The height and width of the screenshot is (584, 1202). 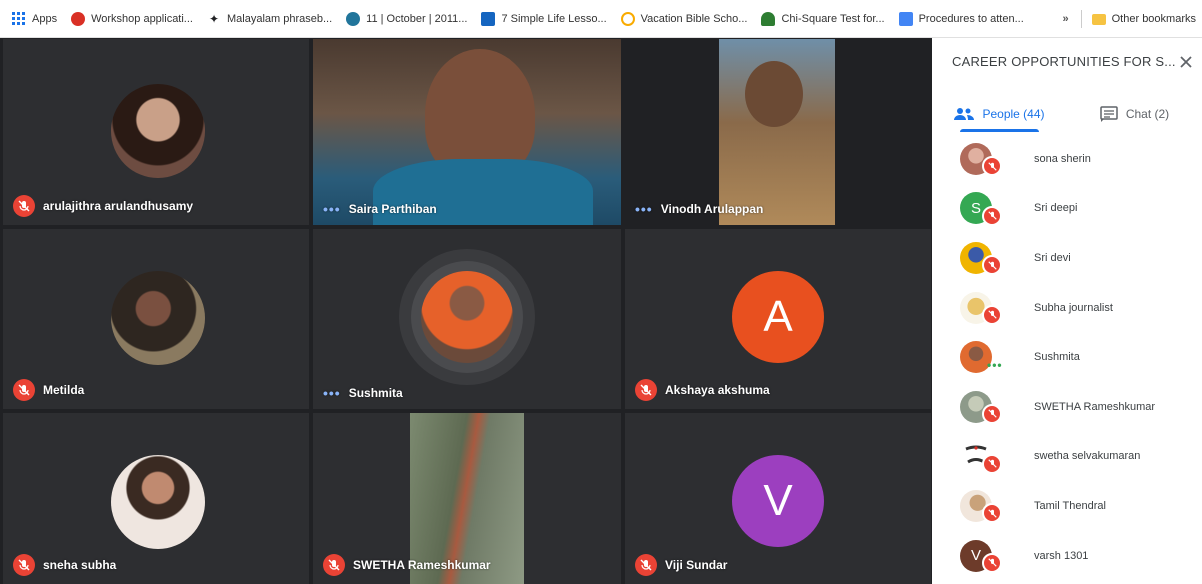 What do you see at coordinates (1087, 456) in the screenshot?
I see `participant-name: swetha selvakumaran` at bounding box center [1087, 456].